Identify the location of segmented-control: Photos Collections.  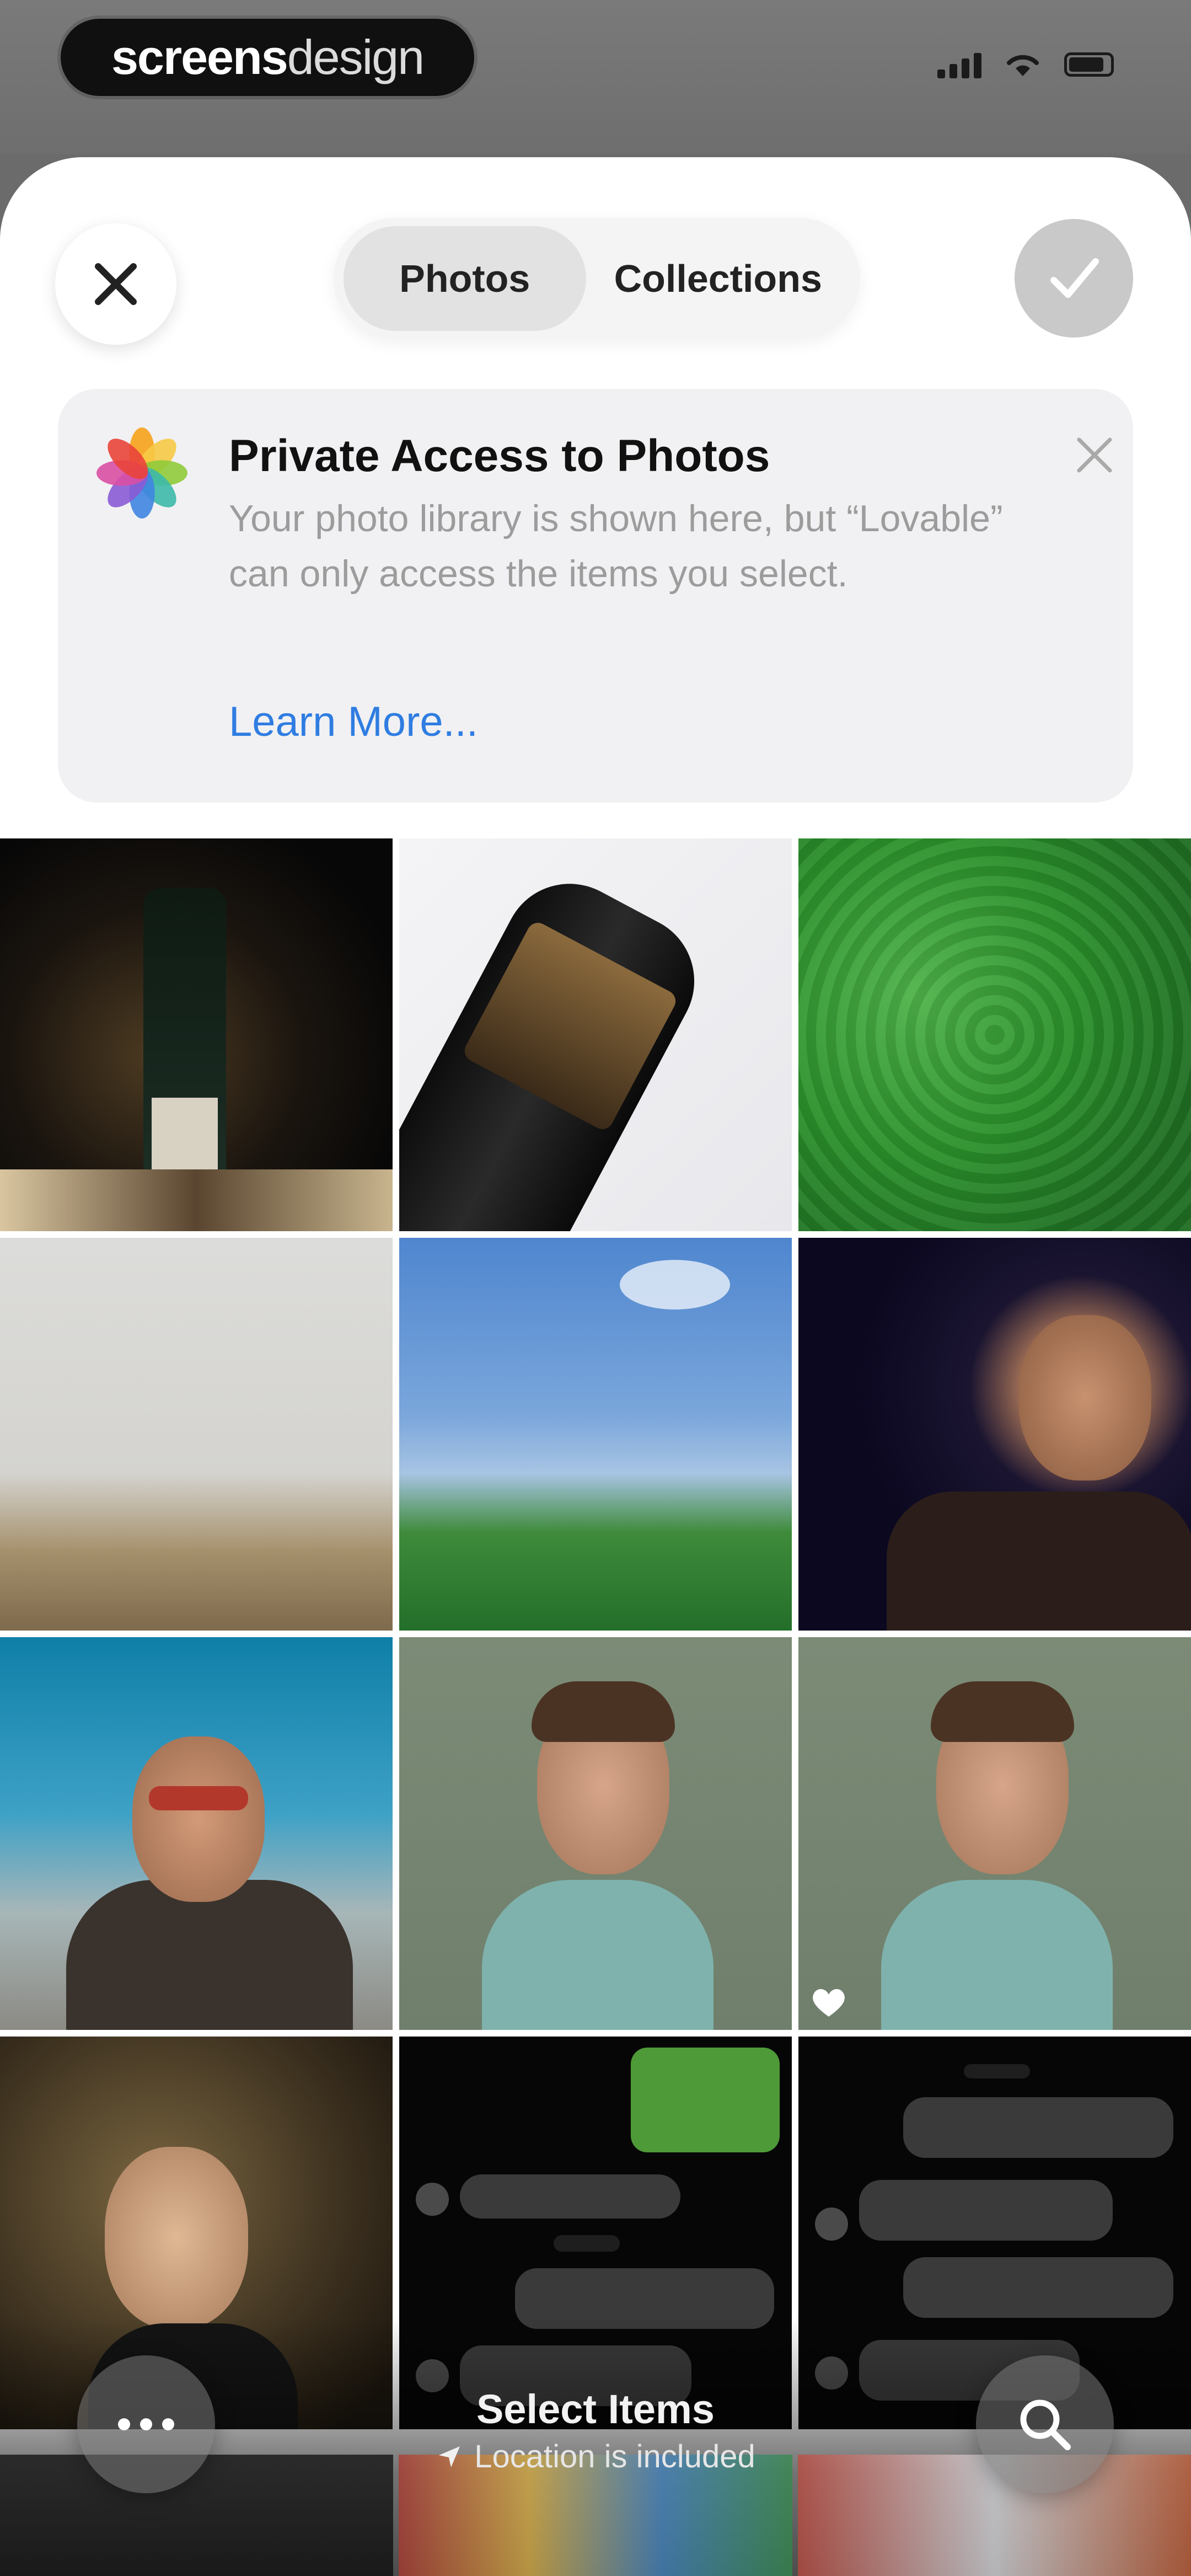
(597, 278).